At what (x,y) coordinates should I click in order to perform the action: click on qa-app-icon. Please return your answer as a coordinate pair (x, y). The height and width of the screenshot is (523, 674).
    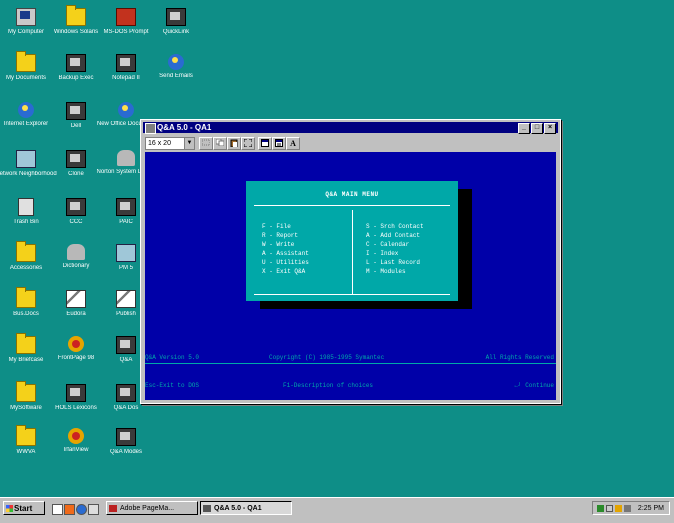
    Looking at the image, I should click on (150, 128).